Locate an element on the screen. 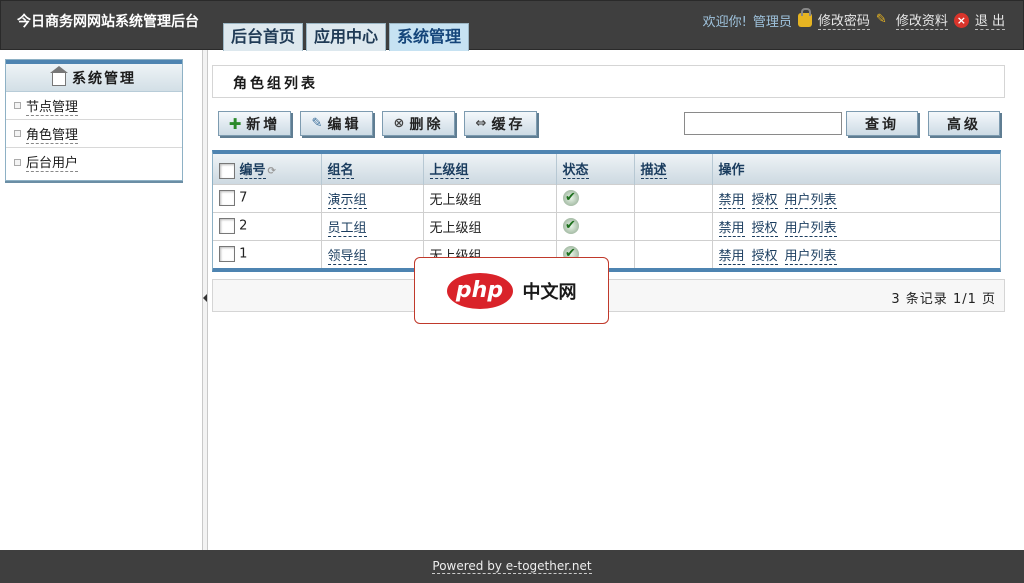  row-name-link: 领导组 is located at coordinates (347, 256).